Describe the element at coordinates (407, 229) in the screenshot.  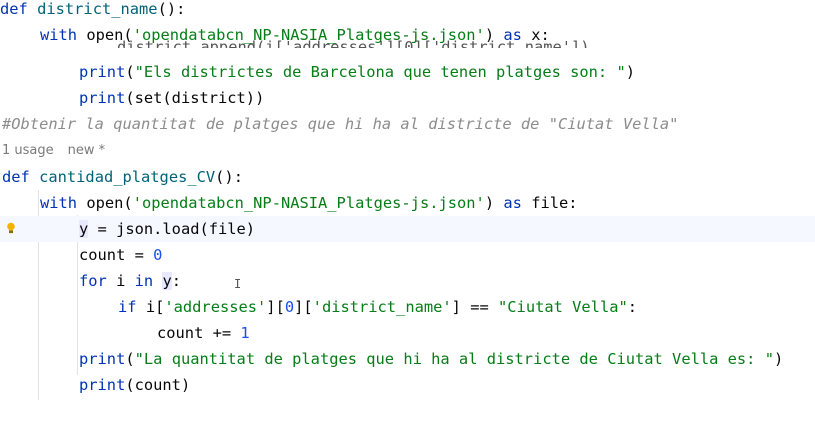
I see `current-code-line: y = json.load(file)` at that location.